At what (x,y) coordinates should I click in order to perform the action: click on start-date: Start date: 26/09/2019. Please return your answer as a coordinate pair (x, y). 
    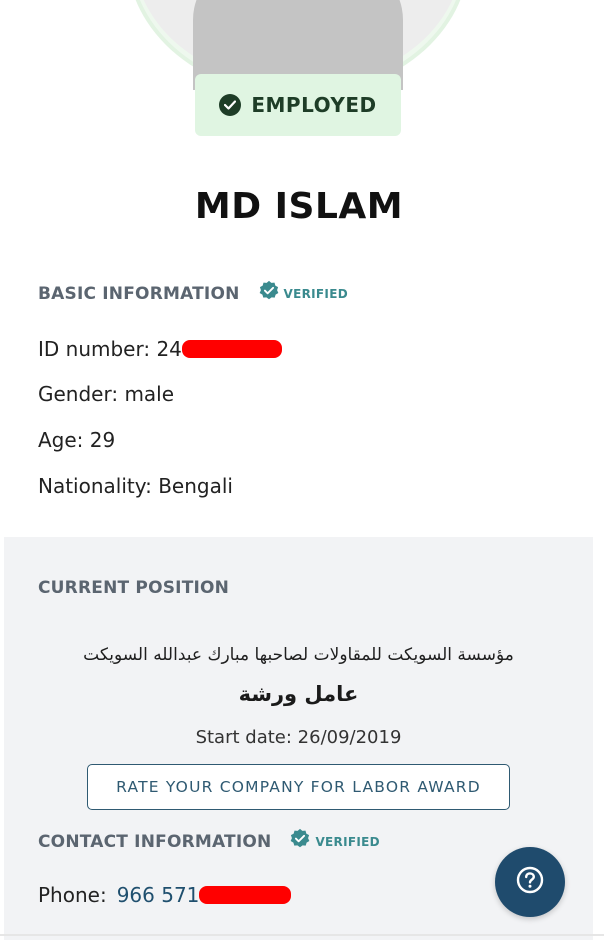
    Looking at the image, I should click on (298, 737).